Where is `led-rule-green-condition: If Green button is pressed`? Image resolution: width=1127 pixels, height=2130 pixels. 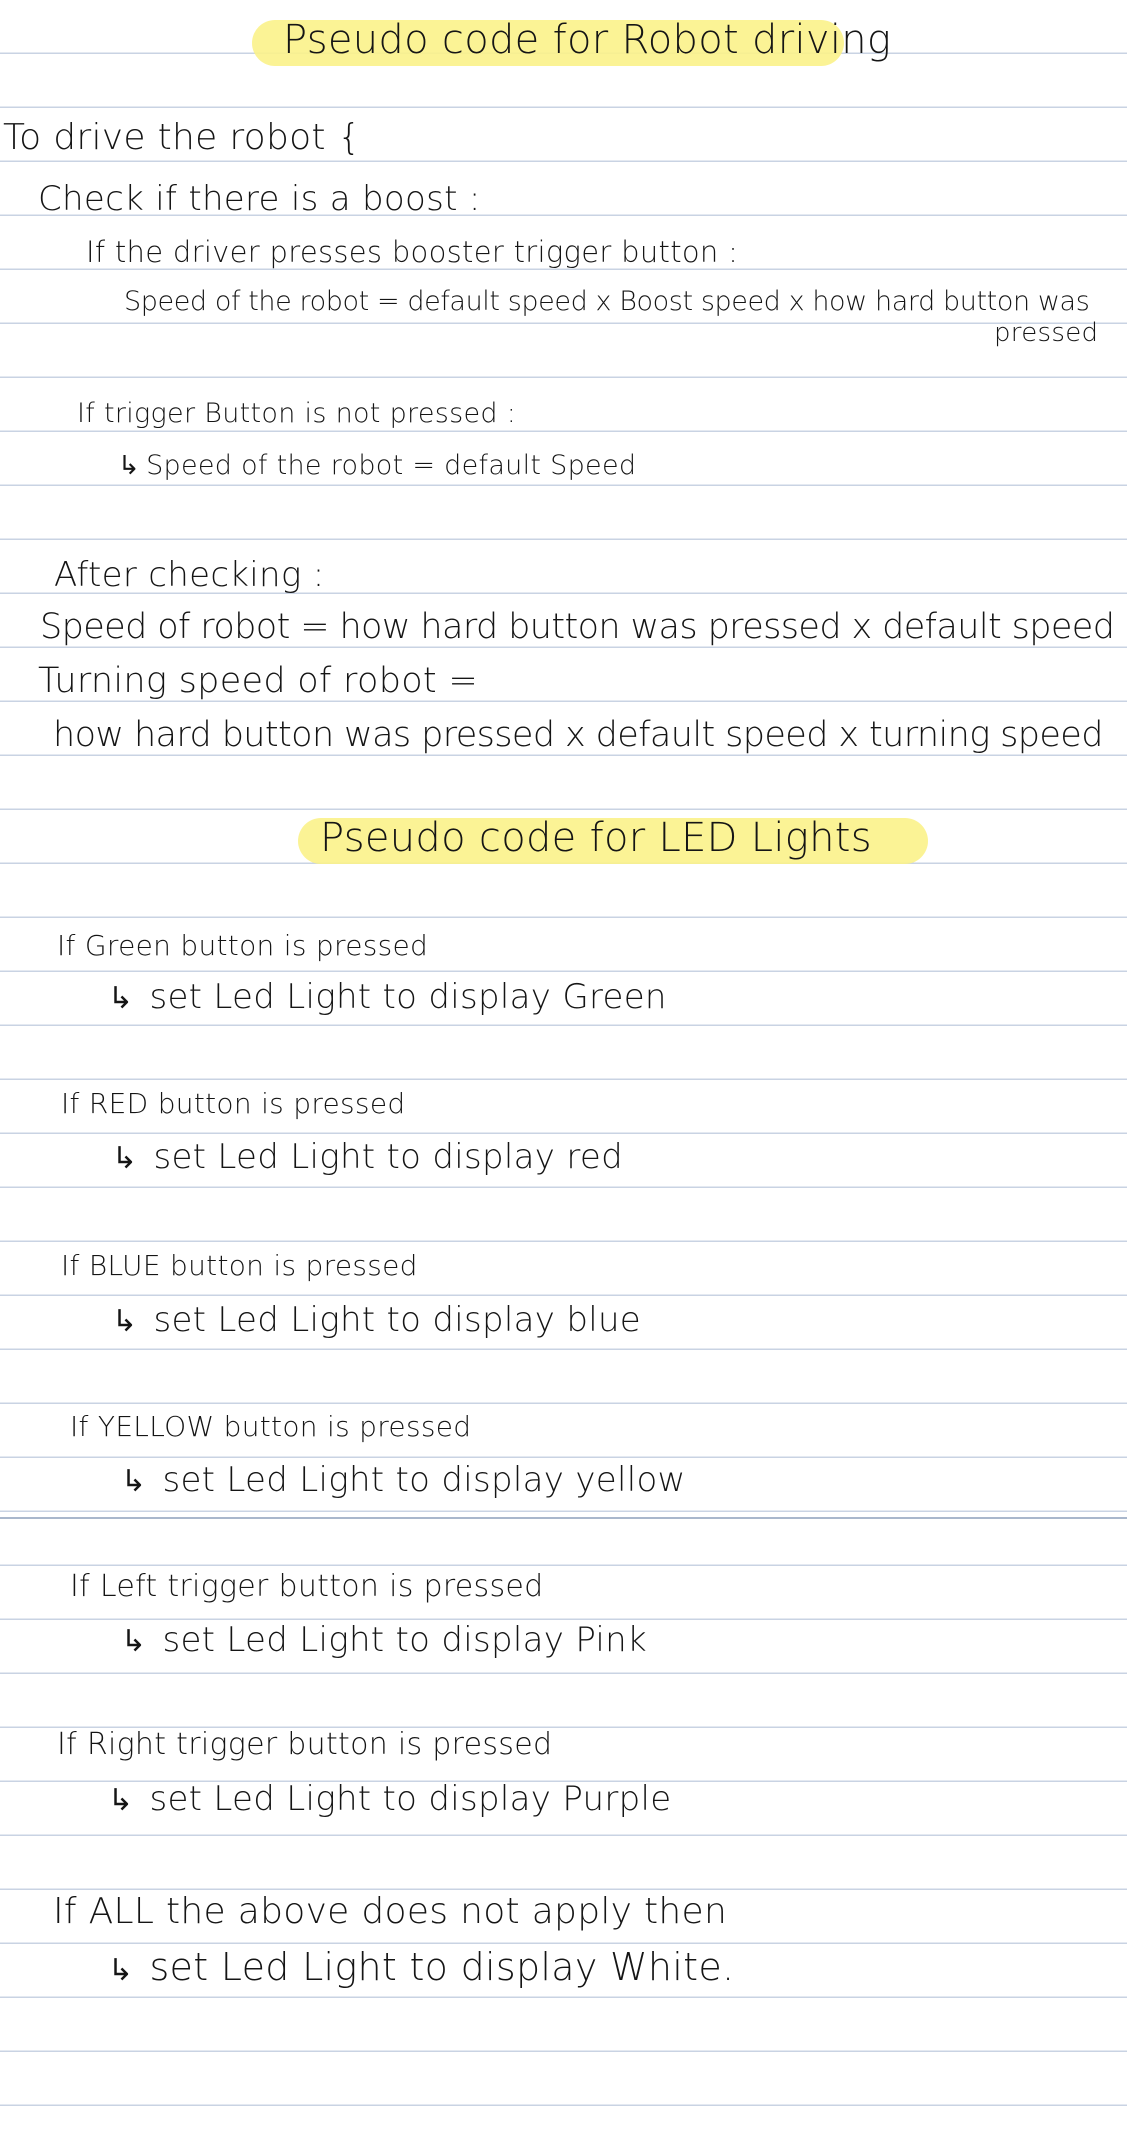
led-rule-green-condition: If Green button is pressed is located at coordinates (243, 945).